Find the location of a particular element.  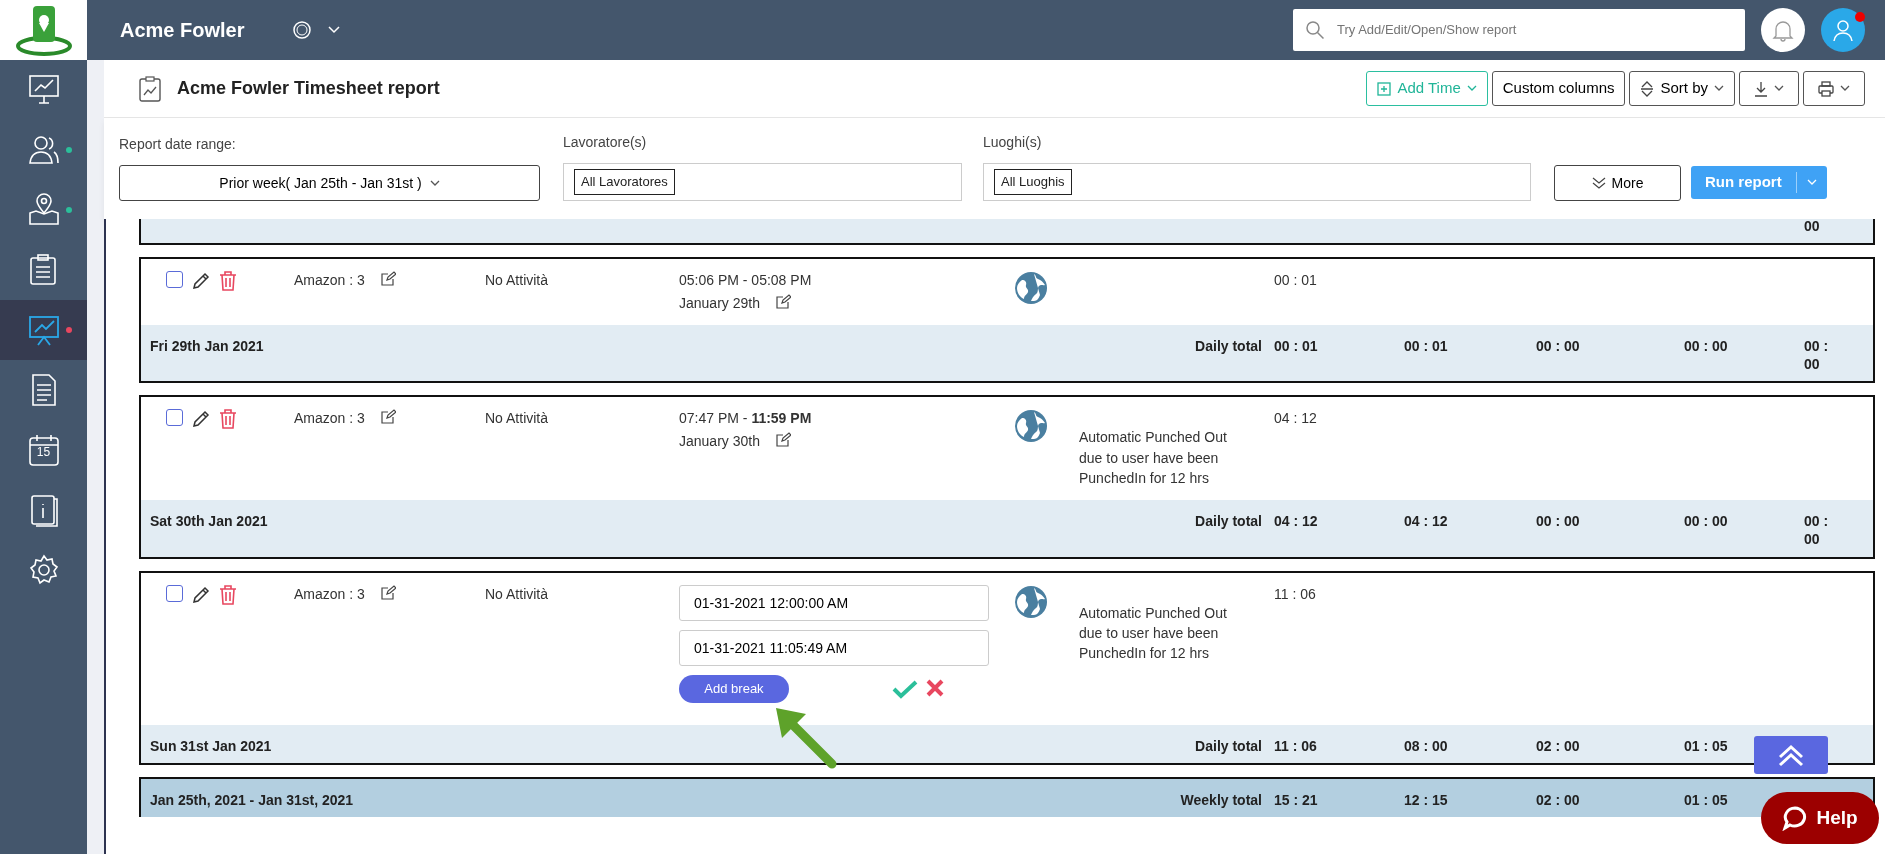

search-field: Try Add/Edit/Open/Show report is located at coordinates (1519, 30).